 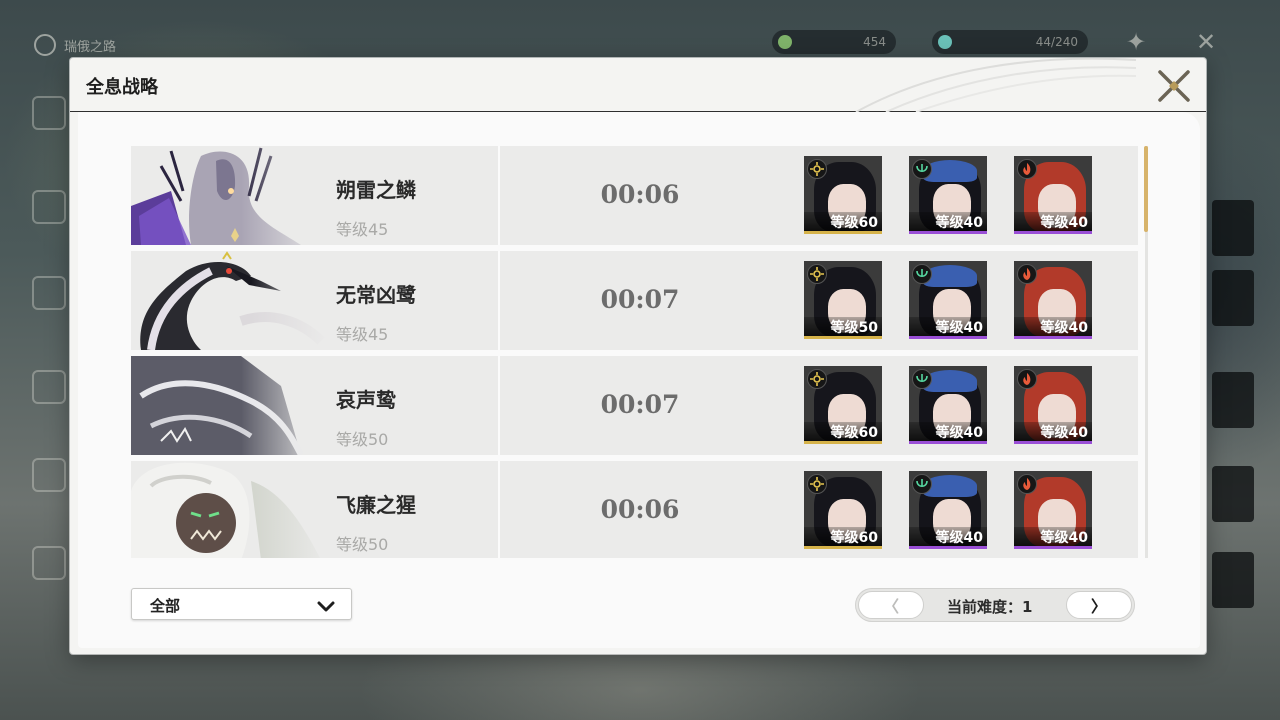 What do you see at coordinates (874, 42) in the screenshot?
I see `resource-value: 454` at bounding box center [874, 42].